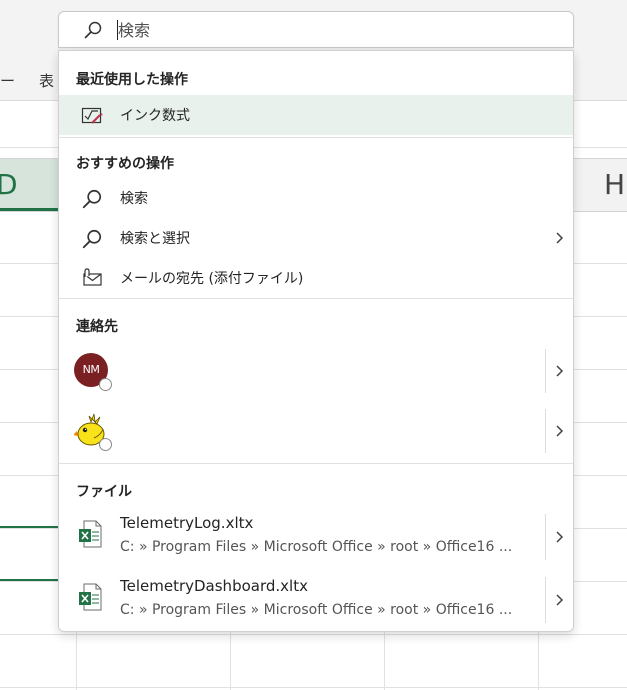 The image size is (627, 690). What do you see at coordinates (316, 115) in the screenshot?
I see `recent-action-ink-equation: インク数式` at bounding box center [316, 115].